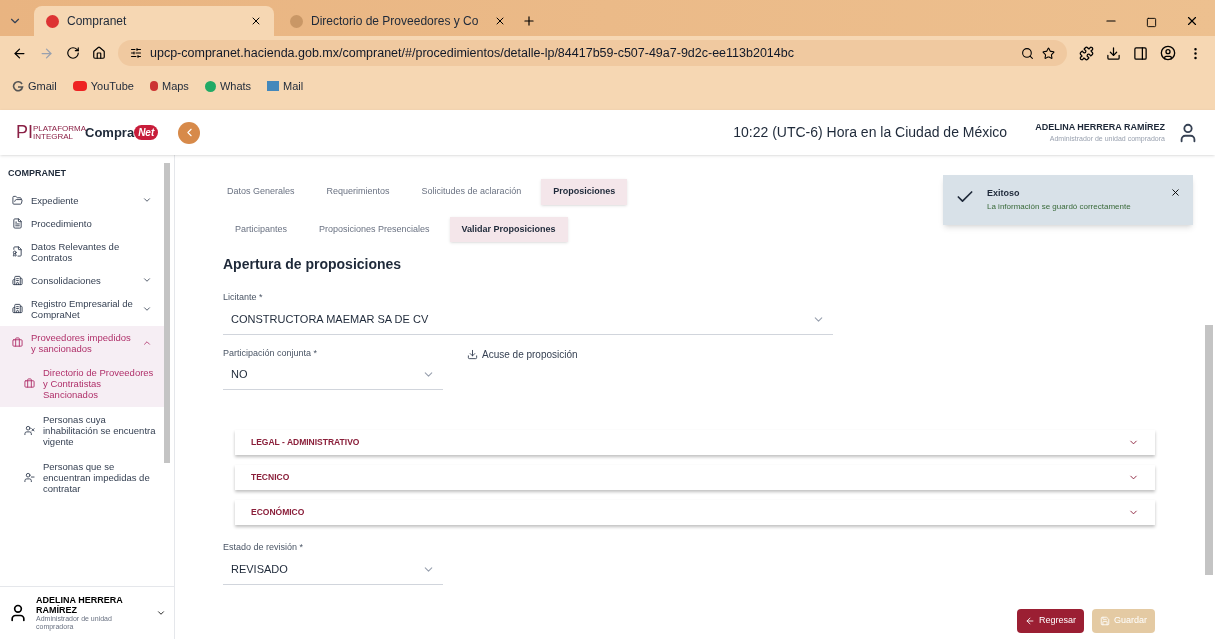 Image resolution: width=1215 pixels, height=639 pixels. What do you see at coordinates (82, 383) in the screenshot?
I see `sidebar-subitem: Directorio de Proveedores y Contratistas Sancionados` at bounding box center [82, 383].